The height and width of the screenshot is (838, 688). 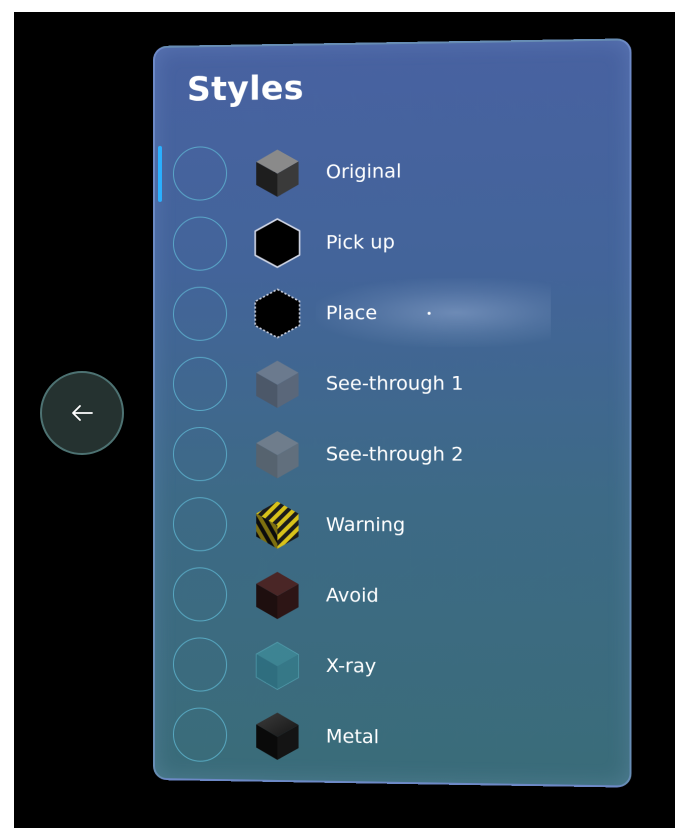 I want to click on style-item-original: Original, so click(x=391, y=171).